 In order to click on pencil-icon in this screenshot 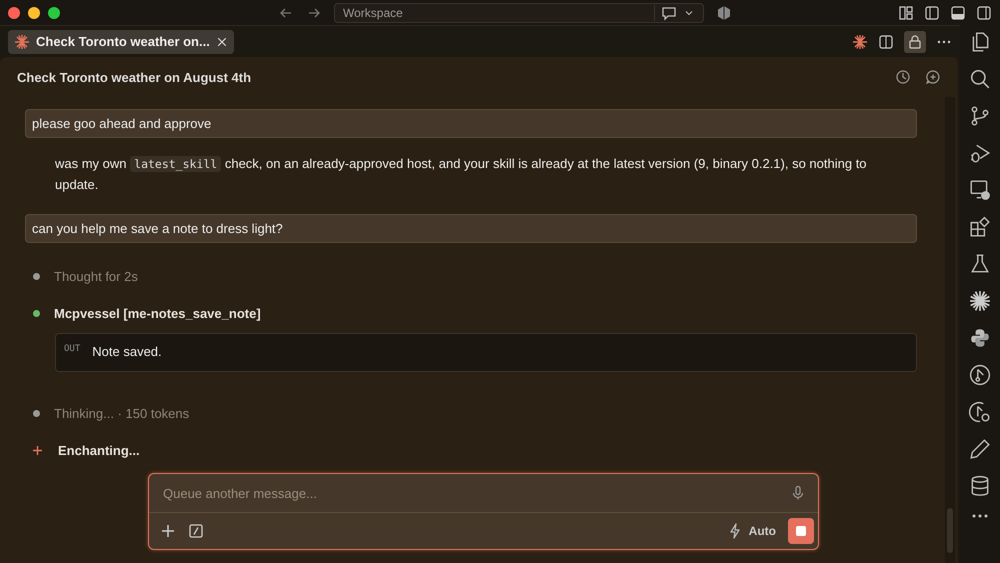, I will do `click(980, 449)`.